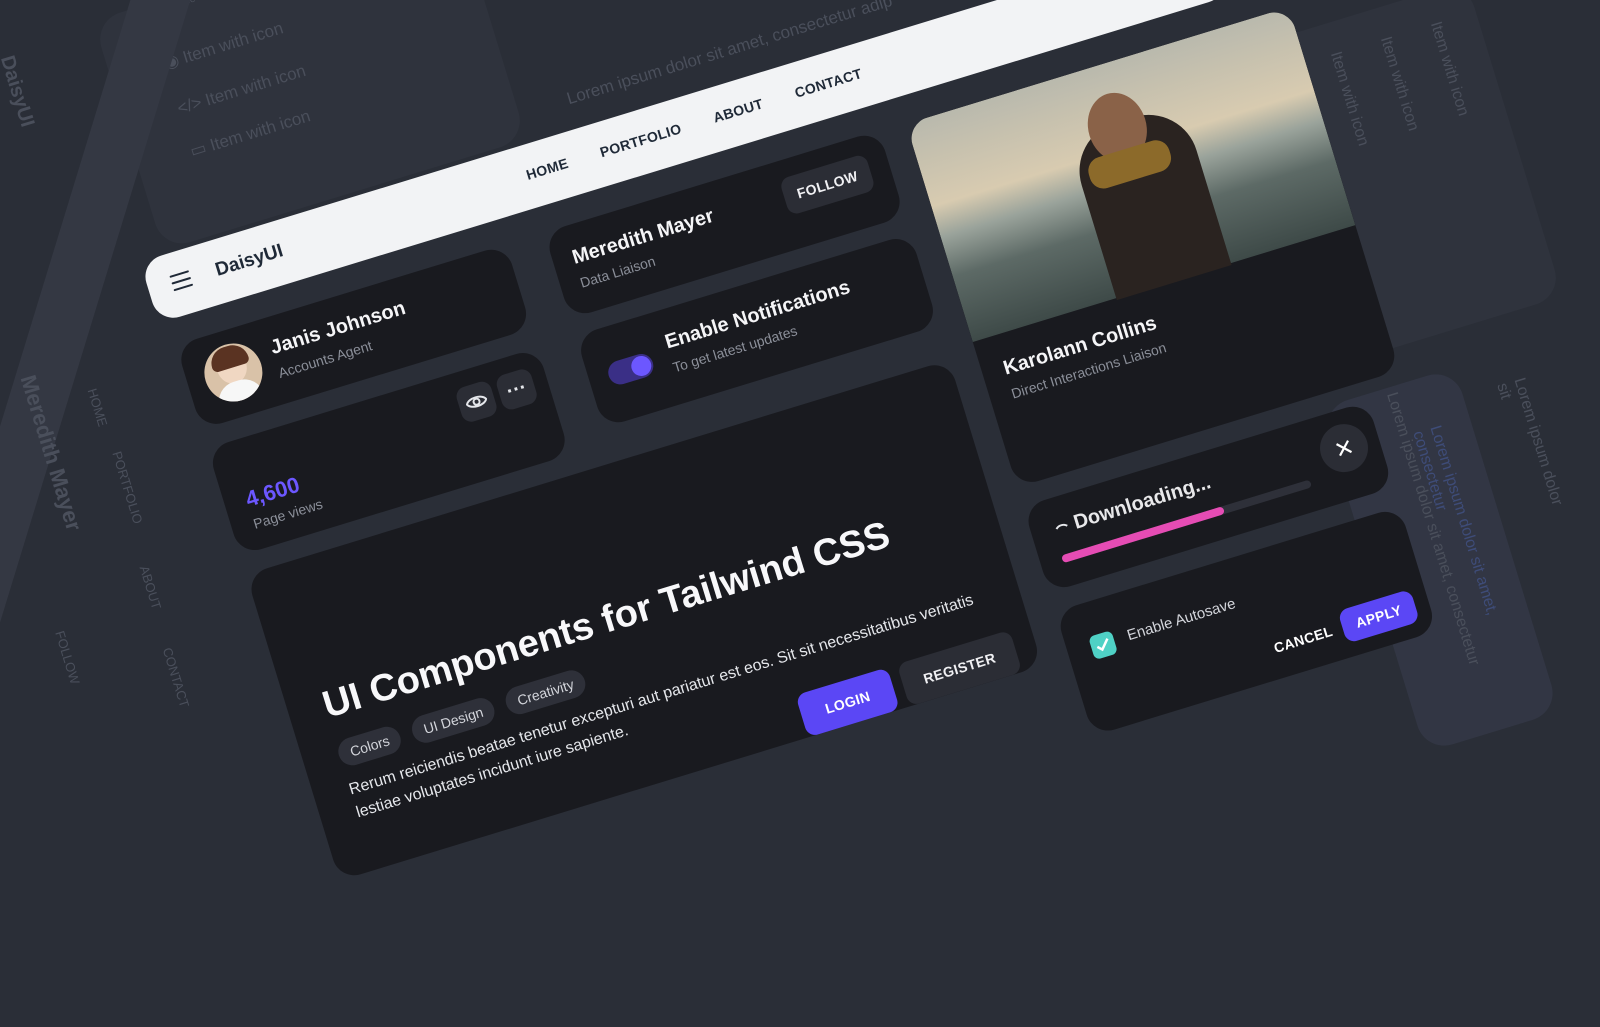 The width and height of the screenshot is (1600, 1027). I want to click on apply-button: APPLY, so click(1379, 616).